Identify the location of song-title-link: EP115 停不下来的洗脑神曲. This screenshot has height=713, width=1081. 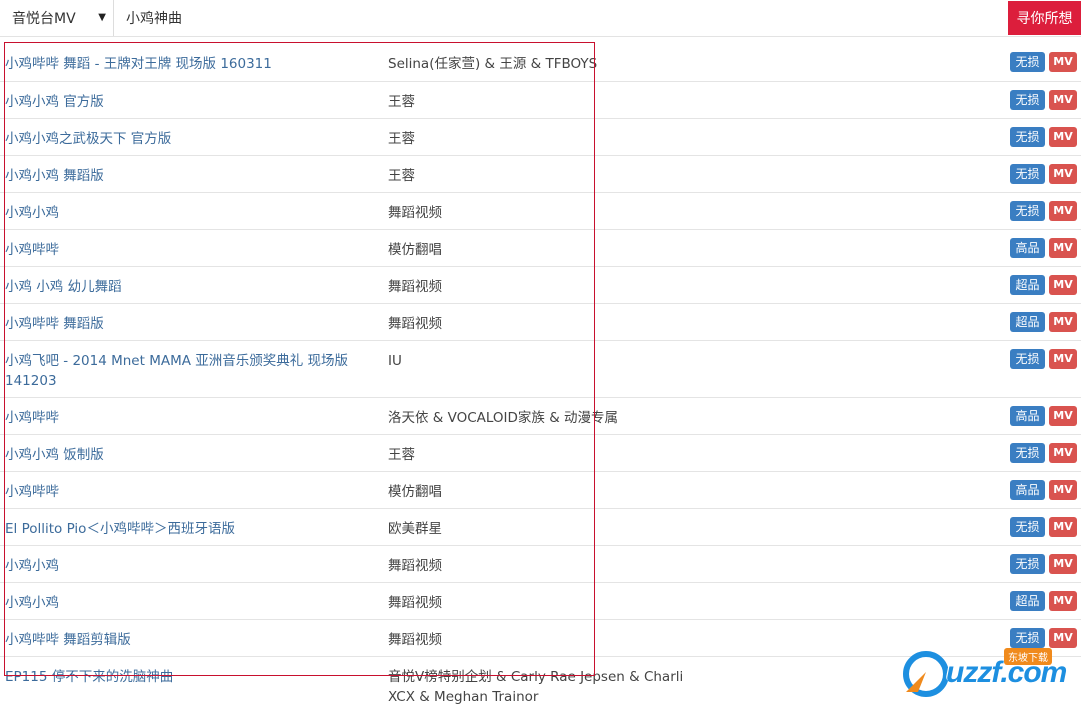
(191, 677).